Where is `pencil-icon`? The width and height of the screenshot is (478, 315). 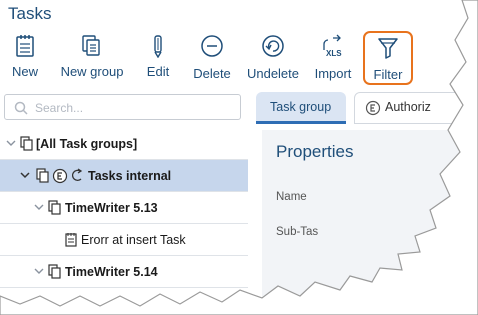
pencil-icon is located at coordinates (158, 46).